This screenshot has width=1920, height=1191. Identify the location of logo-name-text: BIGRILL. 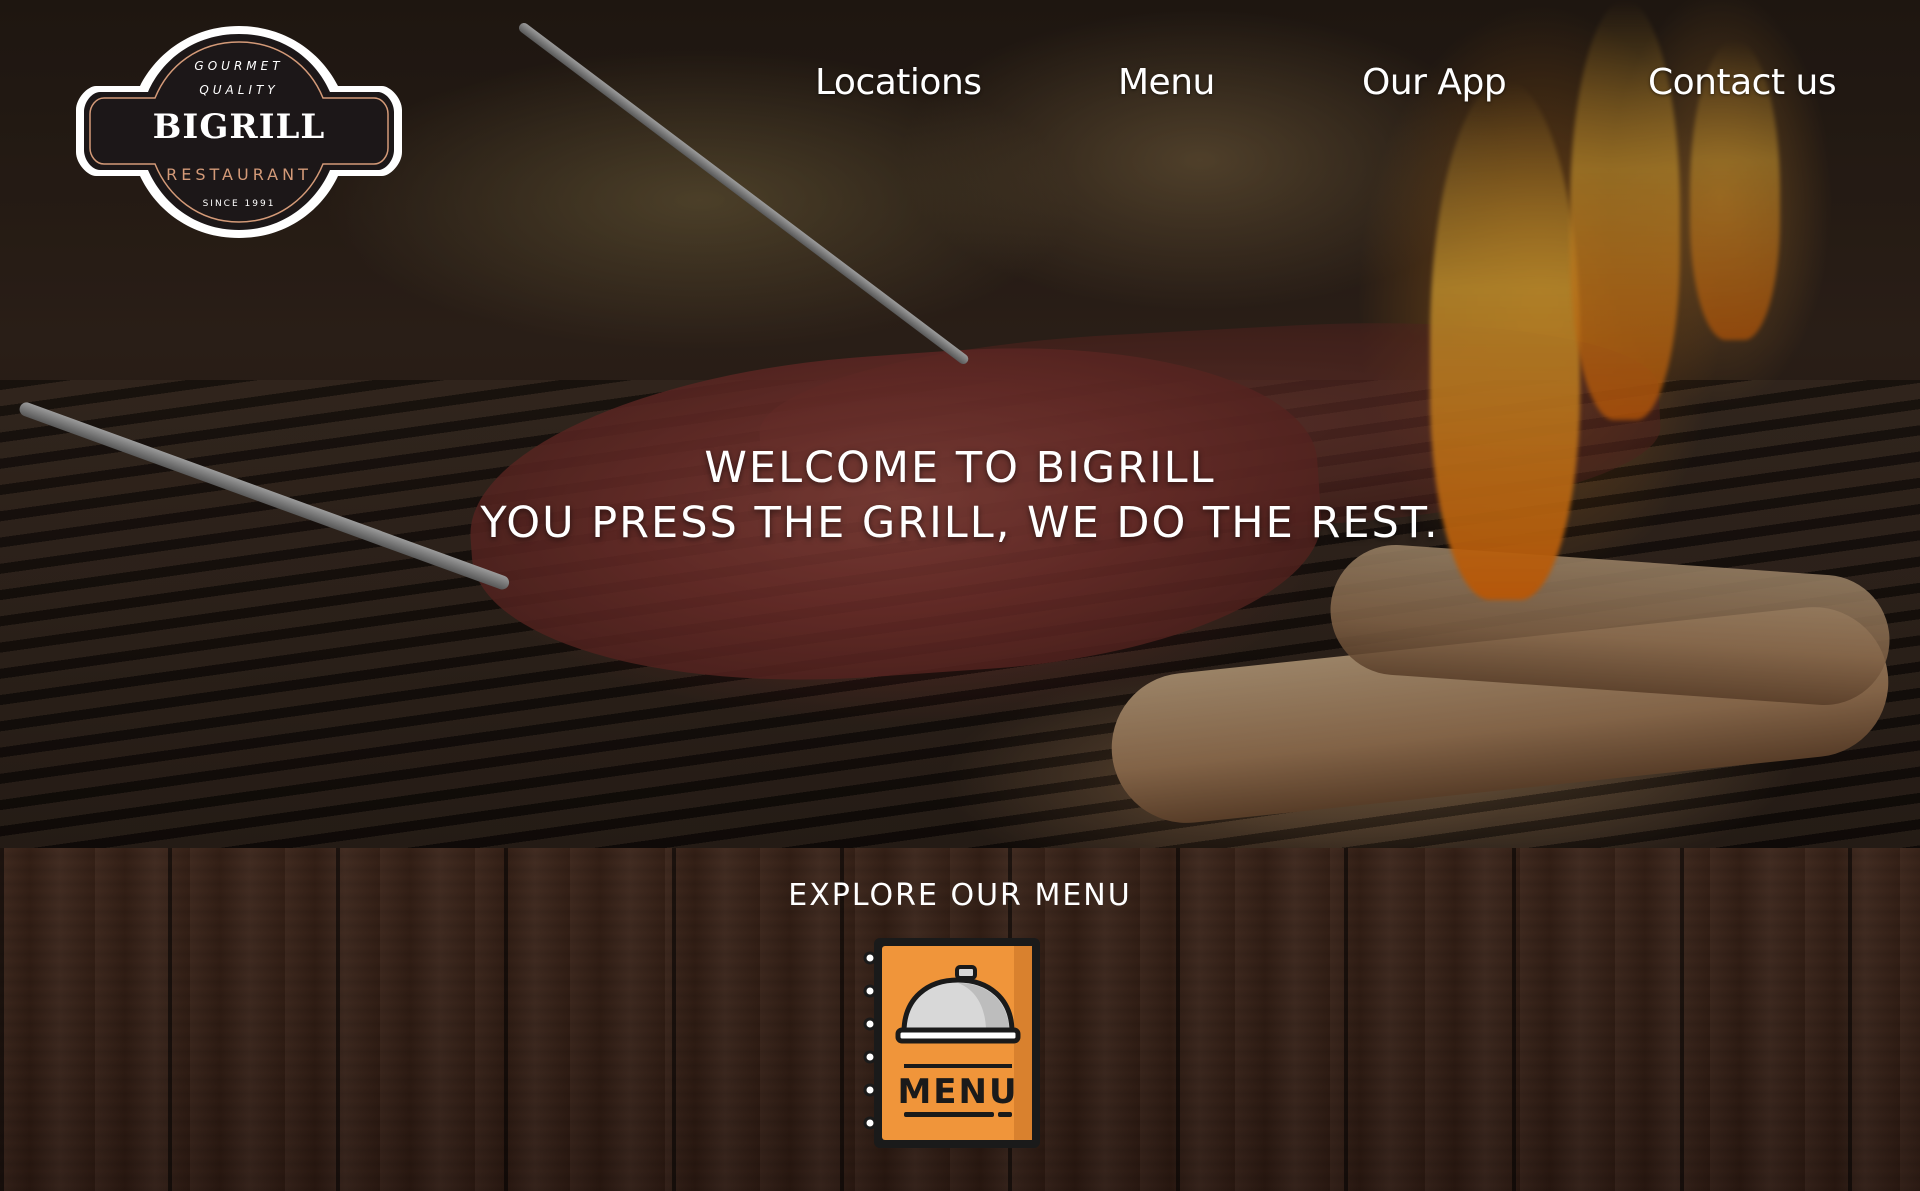
(239, 127).